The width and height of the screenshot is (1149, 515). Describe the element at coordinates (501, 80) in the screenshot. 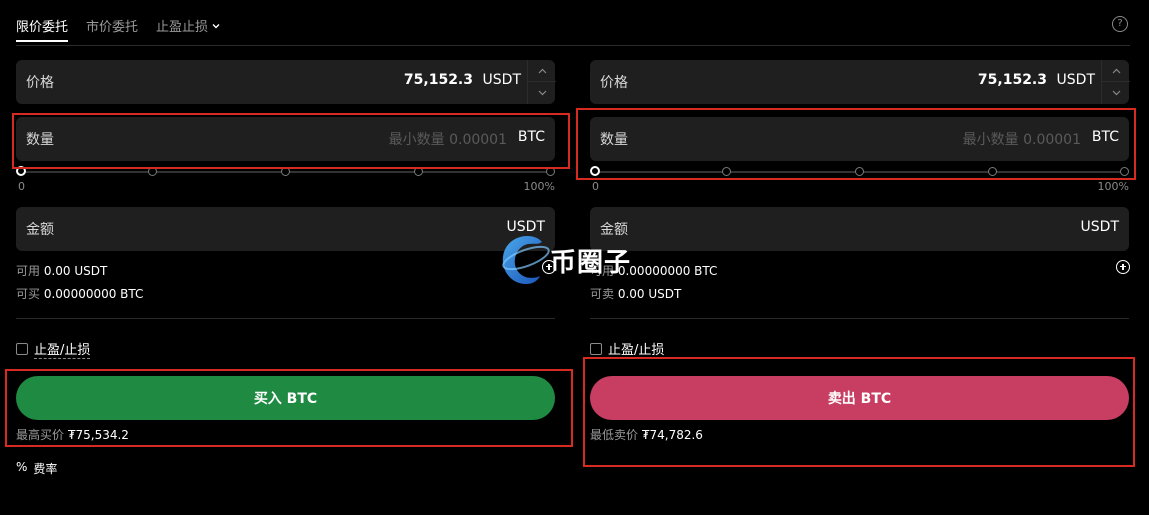

I see `buy-price-unit: USDT` at that location.